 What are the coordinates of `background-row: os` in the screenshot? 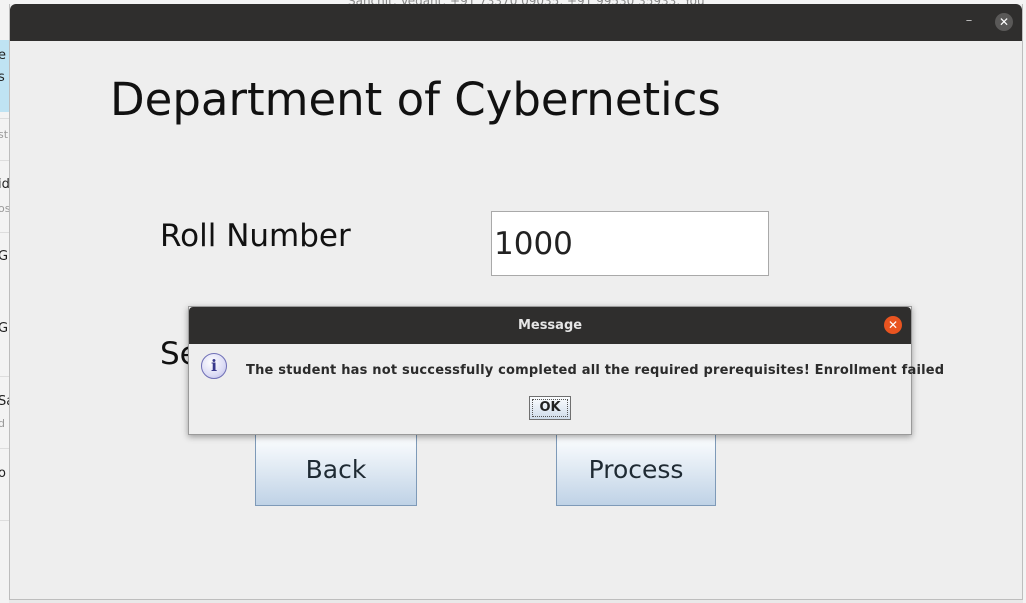 It's located at (4, 208).